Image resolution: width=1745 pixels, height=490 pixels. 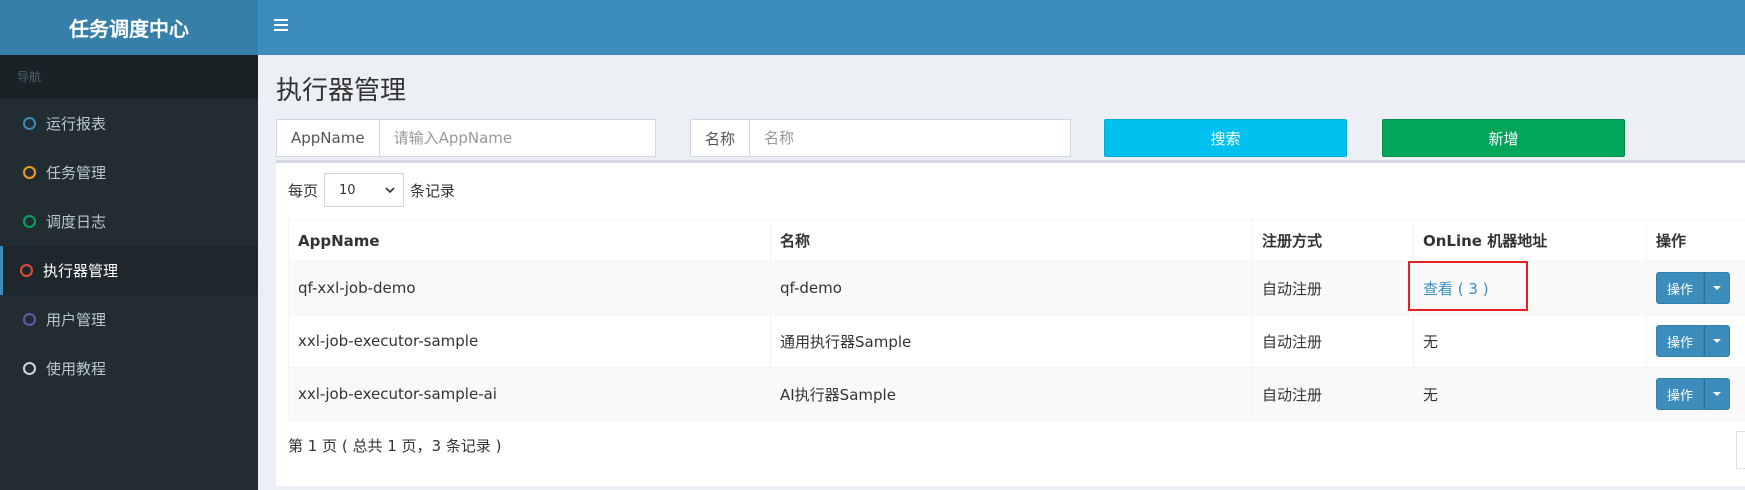 I want to click on cell-title: AI执行器Sample, so click(x=1011, y=394).